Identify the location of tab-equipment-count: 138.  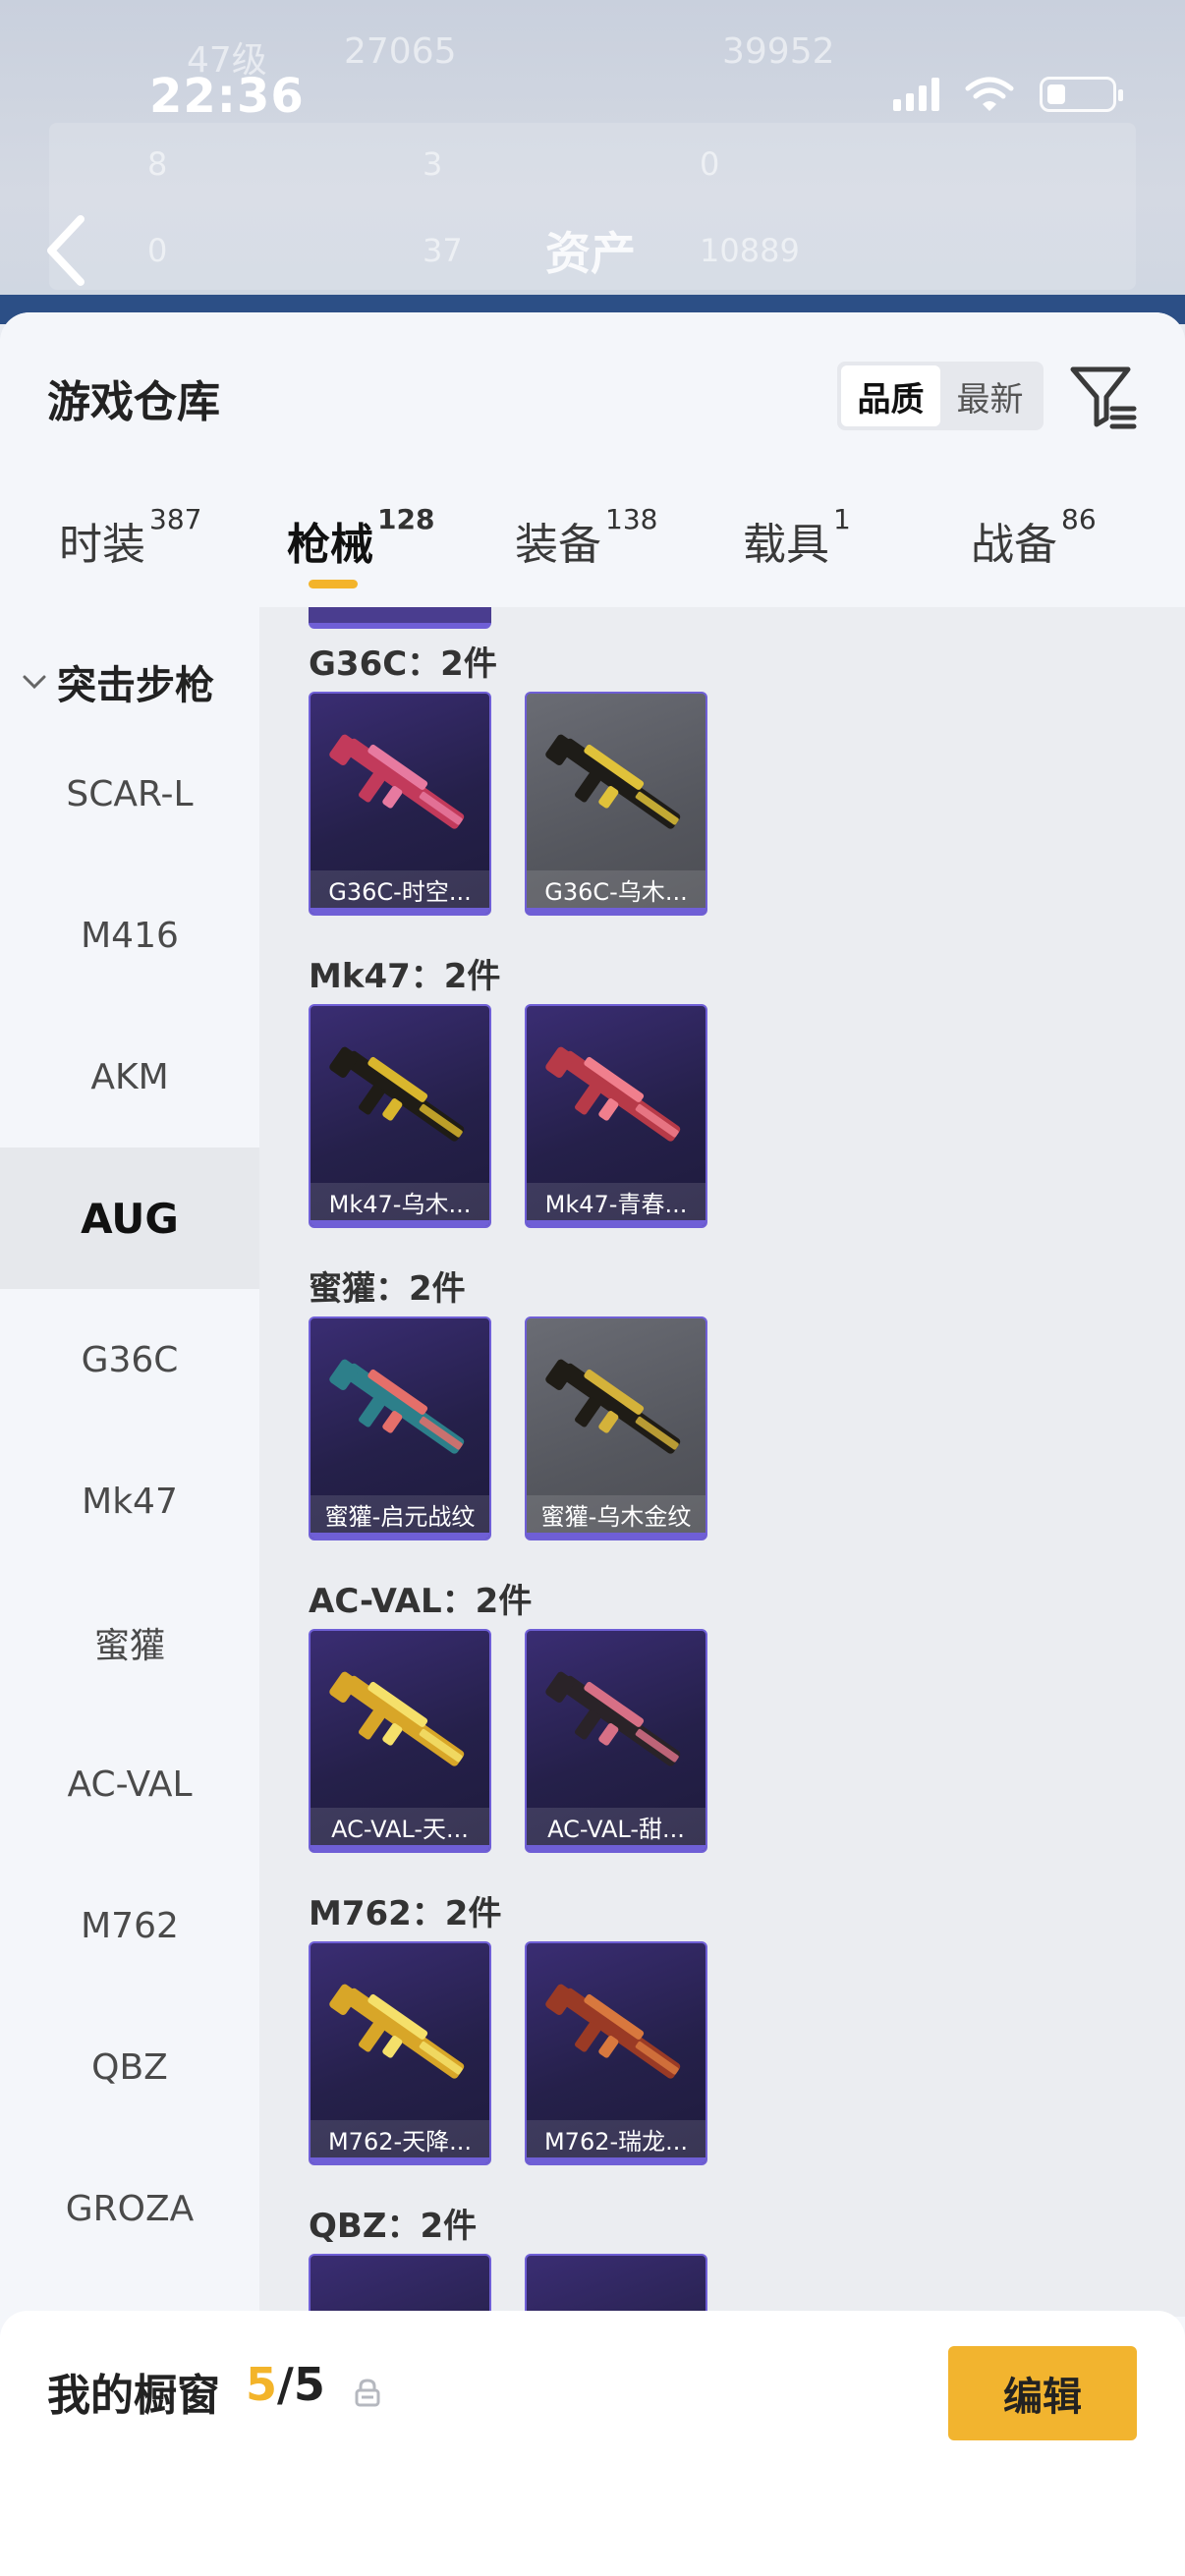
(631, 519).